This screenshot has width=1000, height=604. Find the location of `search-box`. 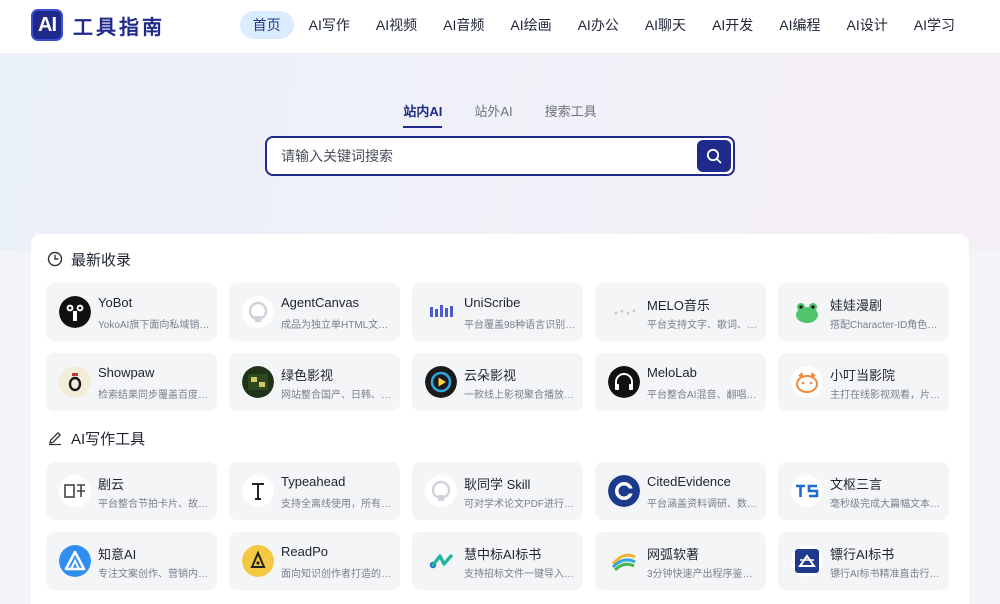

search-box is located at coordinates (500, 156).